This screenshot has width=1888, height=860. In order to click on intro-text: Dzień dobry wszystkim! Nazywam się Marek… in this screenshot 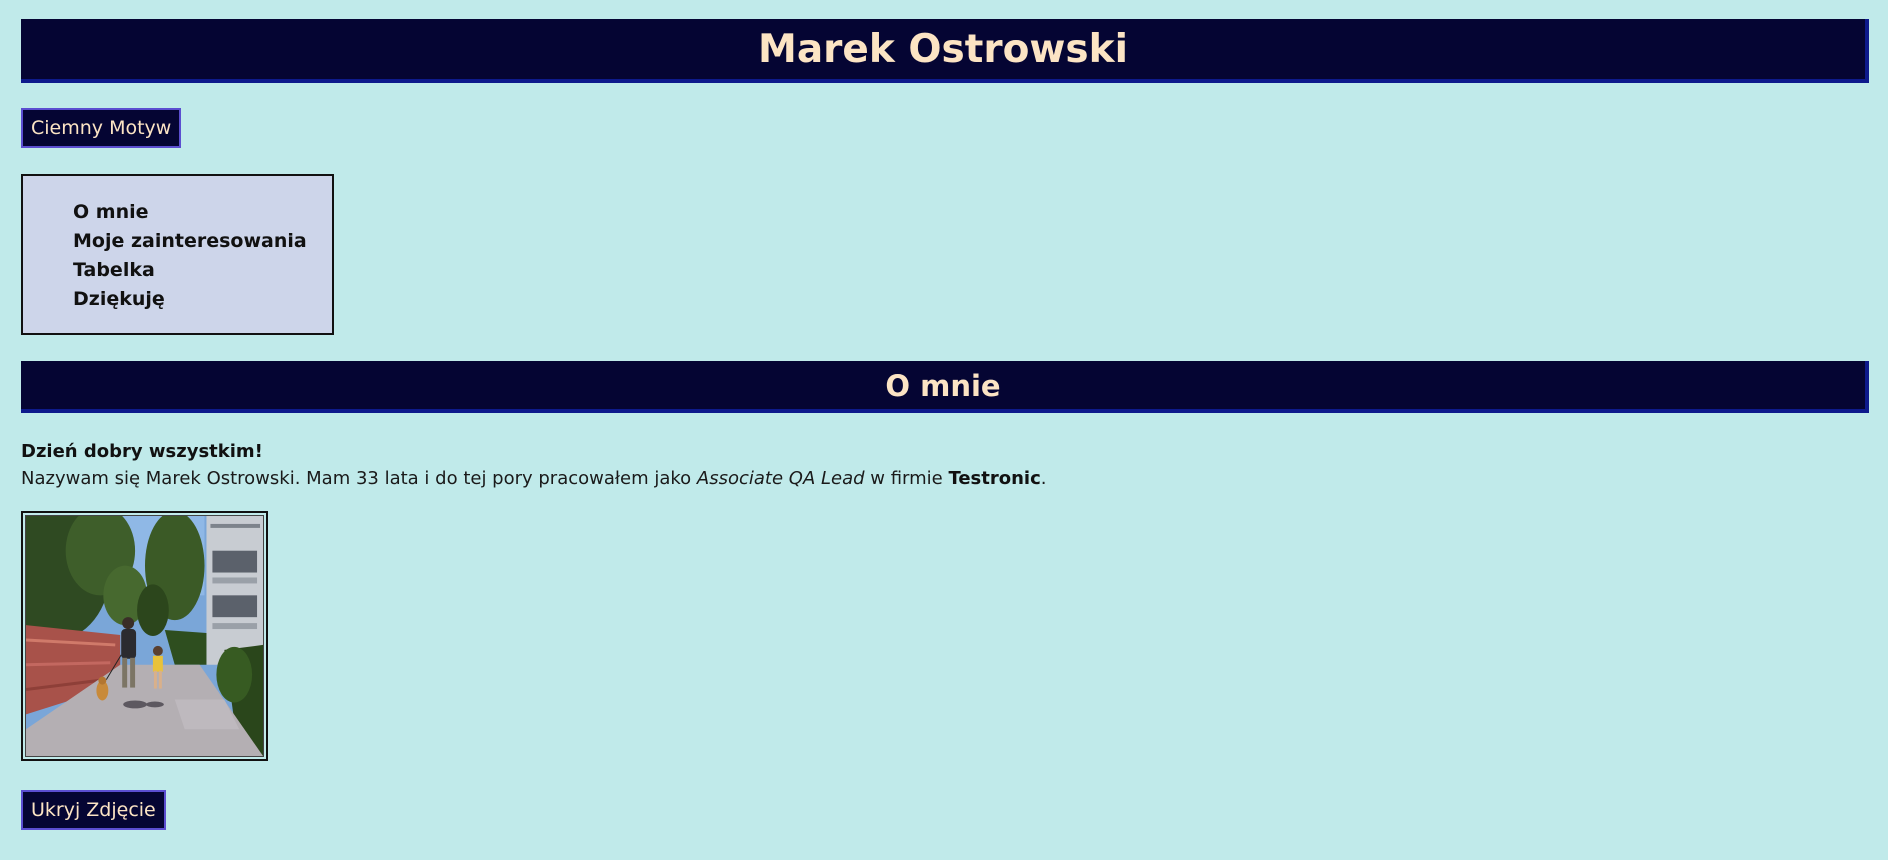, I will do `click(534, 465)`.